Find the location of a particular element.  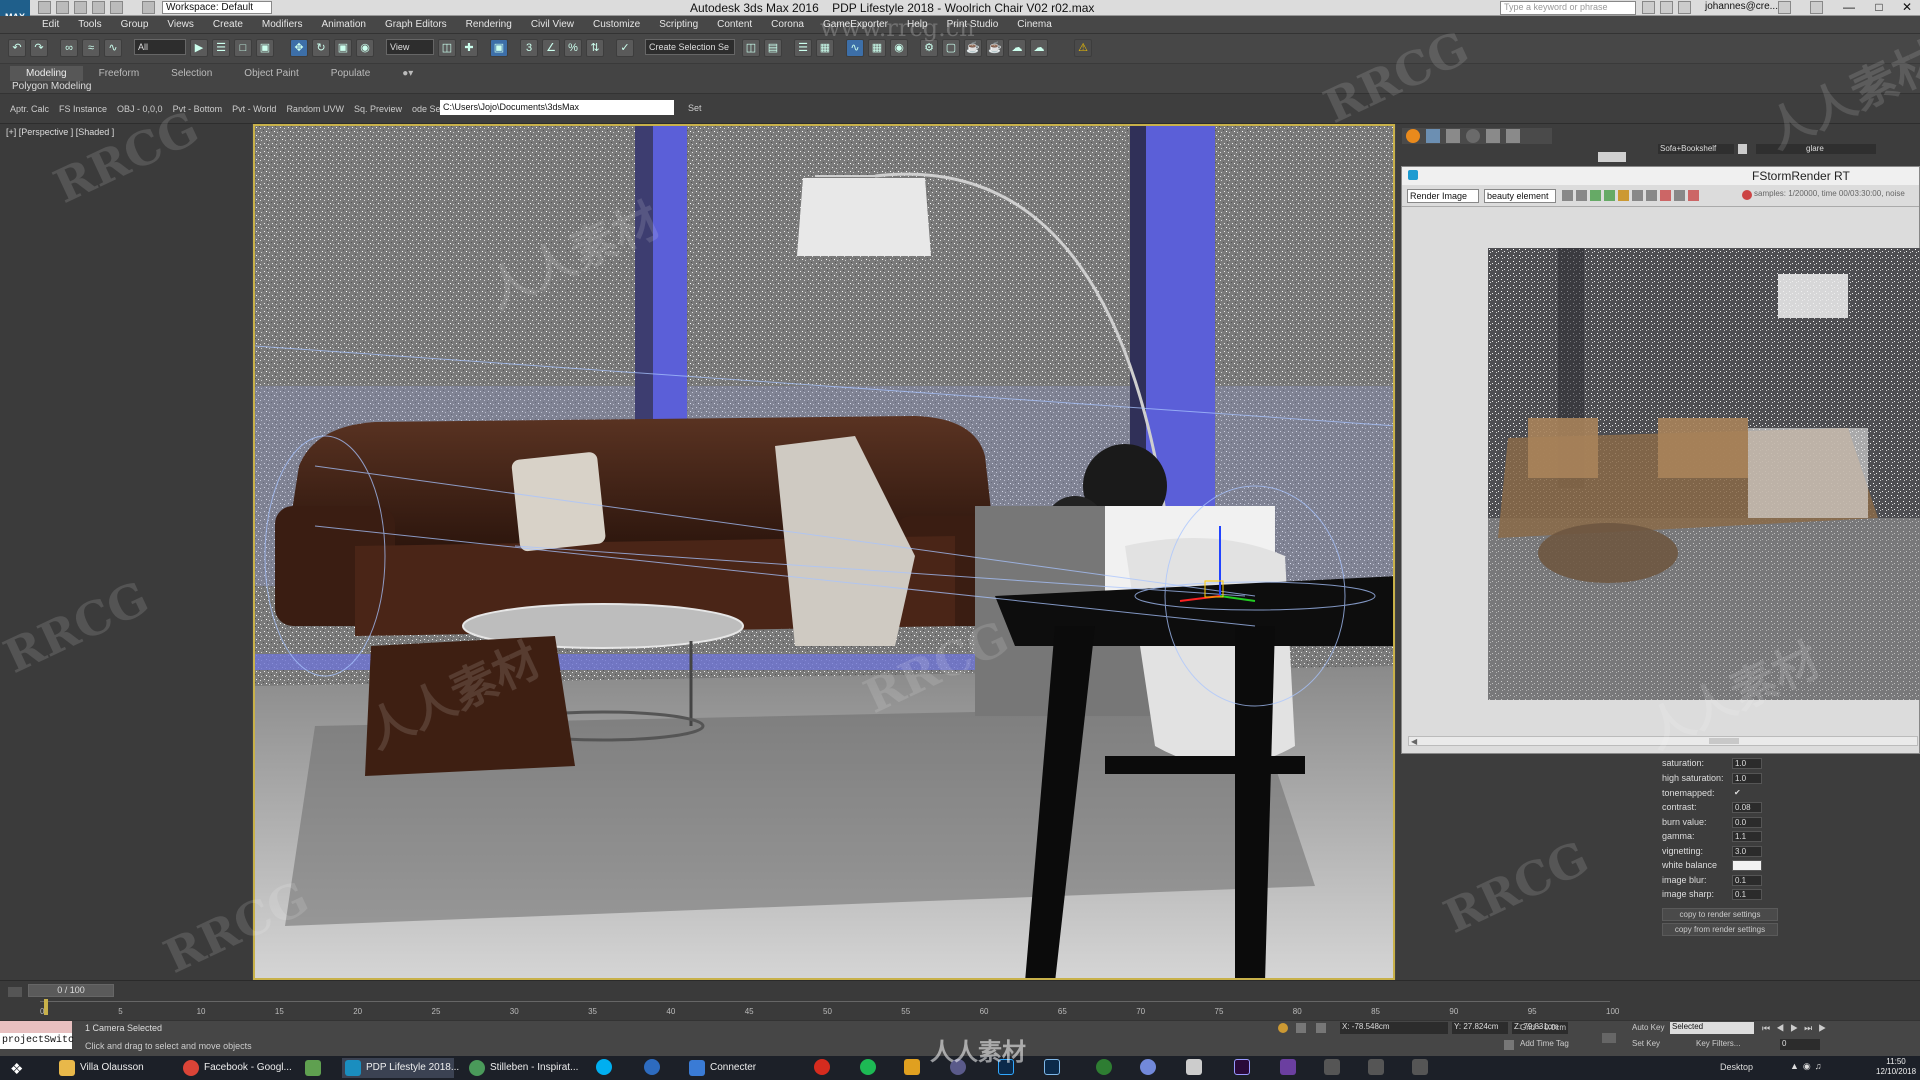

modify-tab-icon is located at coordinates (1433, 136).